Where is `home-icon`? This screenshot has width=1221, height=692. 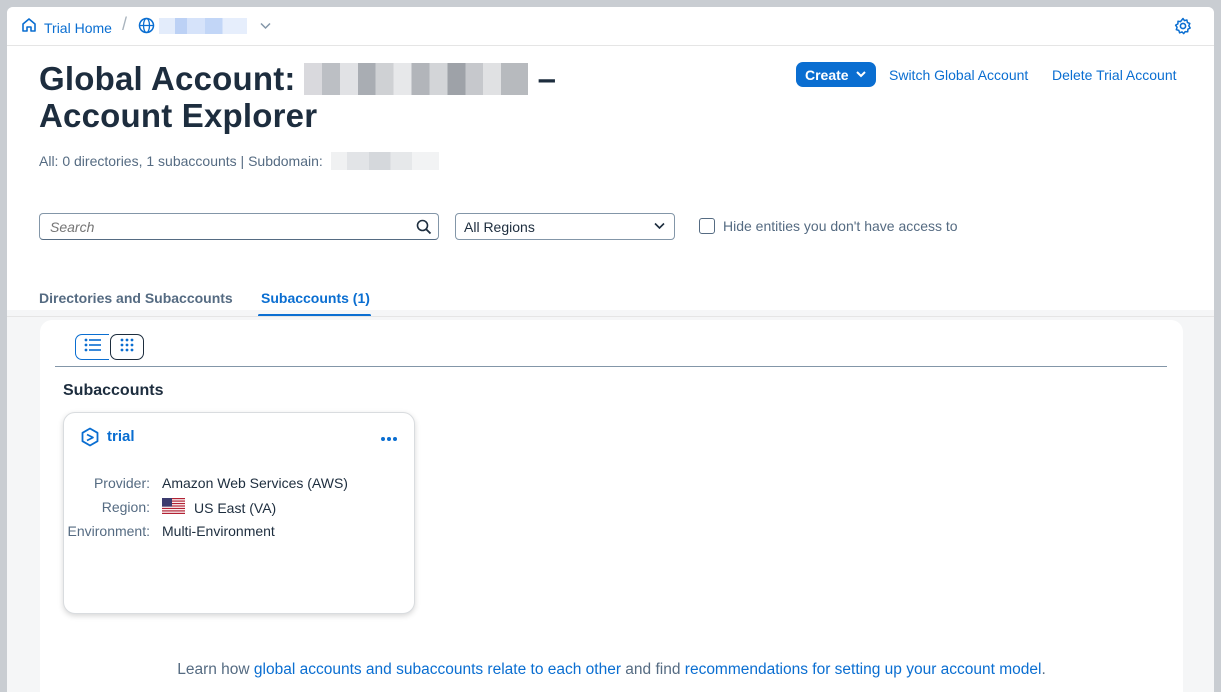
home-icon is located at coordinates (29, 27).